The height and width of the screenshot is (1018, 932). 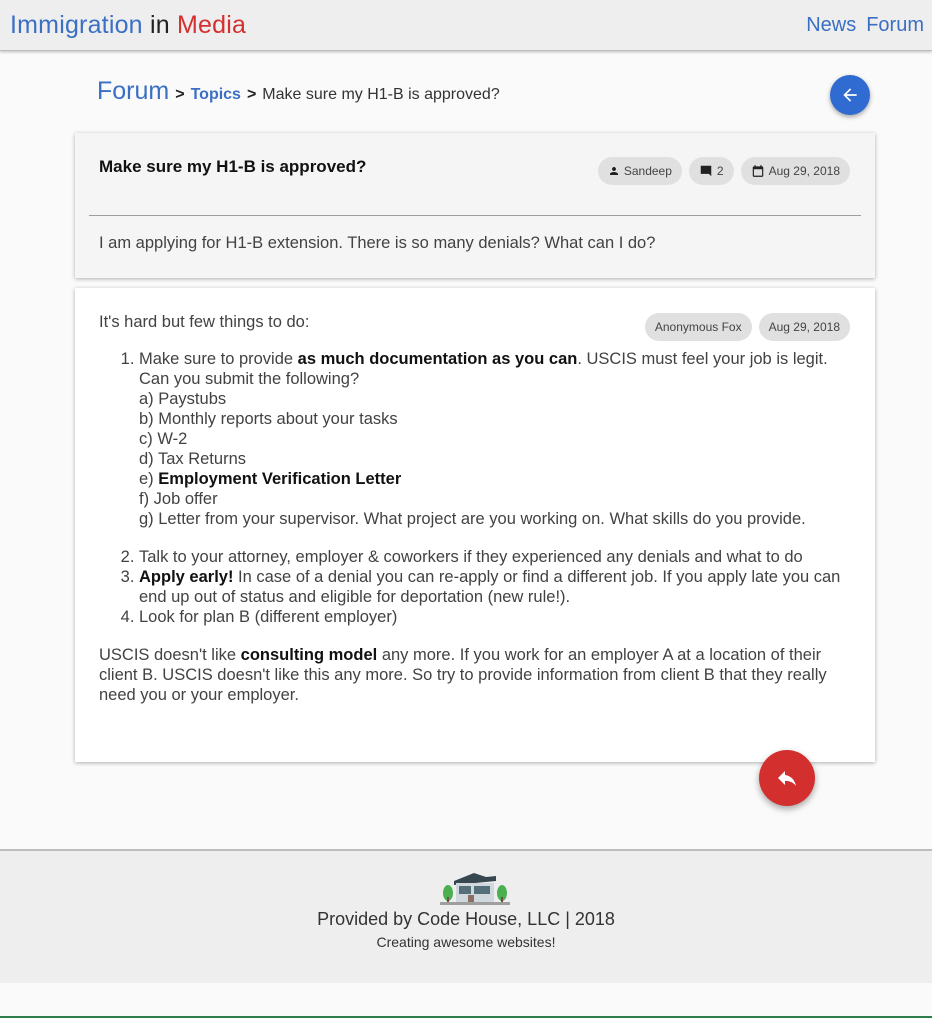 I want to click on post-date: Aug 29, 2018, so click(x=804, y=171).